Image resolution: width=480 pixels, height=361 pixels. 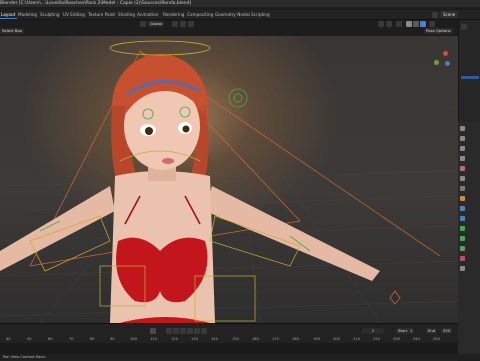 I want to click on object-props-icon, so click(x=462, y=198).